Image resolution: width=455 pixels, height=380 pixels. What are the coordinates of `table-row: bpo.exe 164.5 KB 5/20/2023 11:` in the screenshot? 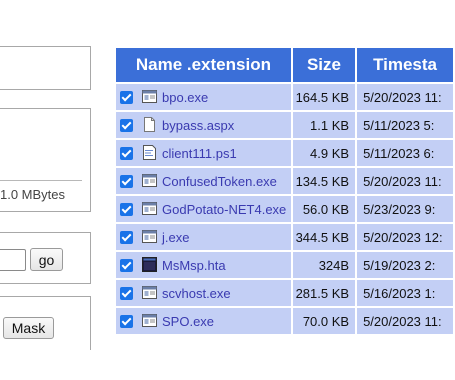 It's located at (284, 97).